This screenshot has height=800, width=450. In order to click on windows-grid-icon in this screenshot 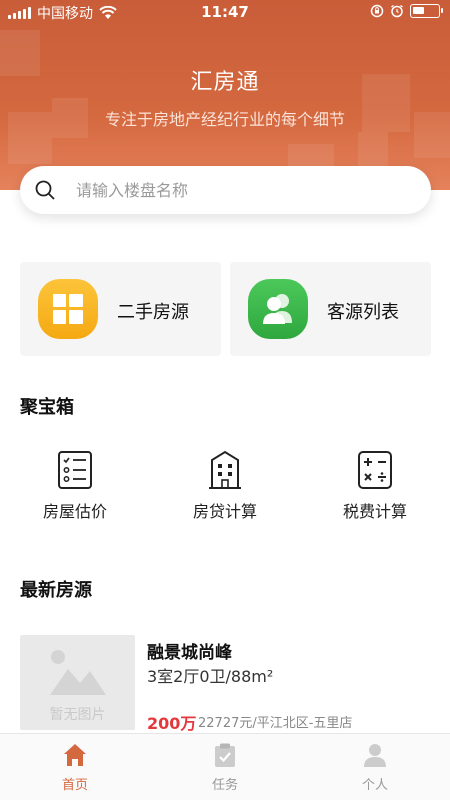, I will do `click(68, 309)`.